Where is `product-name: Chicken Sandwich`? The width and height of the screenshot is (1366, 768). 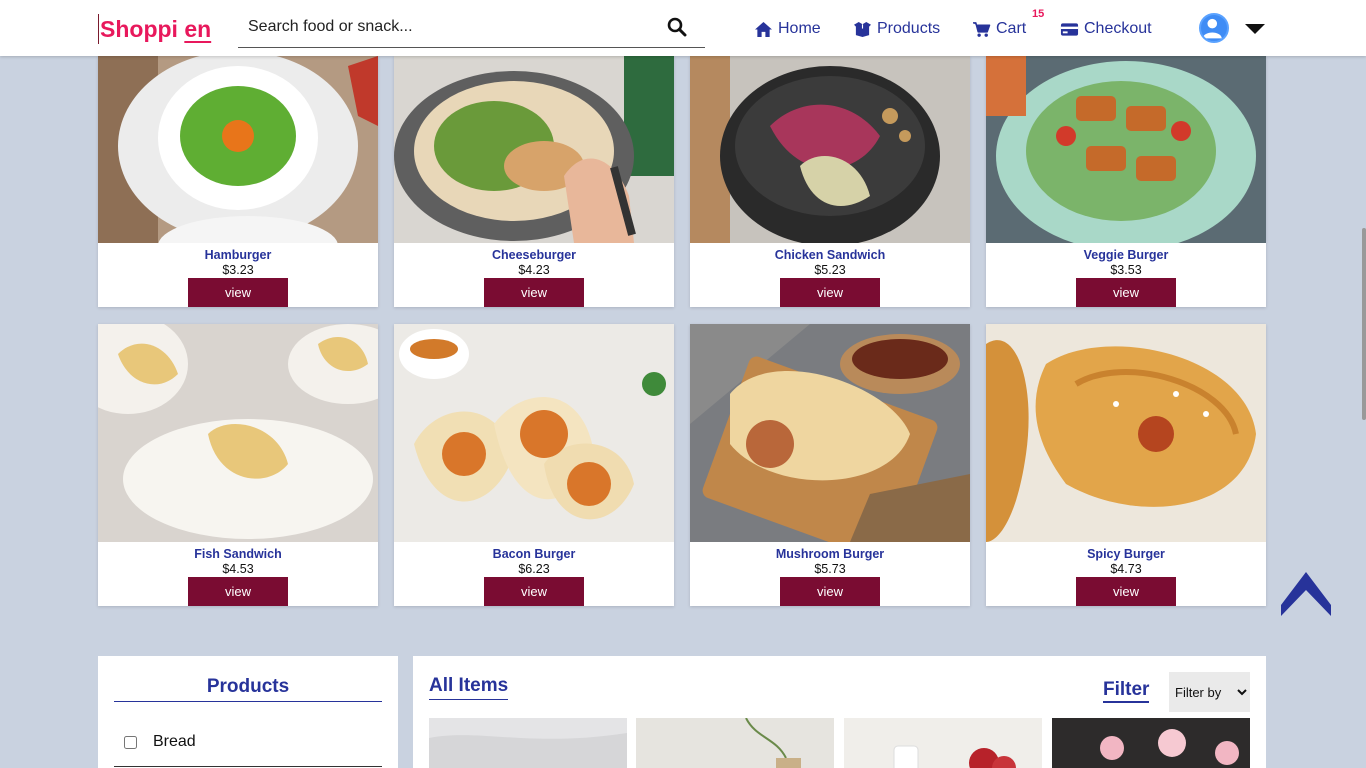
product-name: Chicken Sandwich is located at coordinates (830, 255).